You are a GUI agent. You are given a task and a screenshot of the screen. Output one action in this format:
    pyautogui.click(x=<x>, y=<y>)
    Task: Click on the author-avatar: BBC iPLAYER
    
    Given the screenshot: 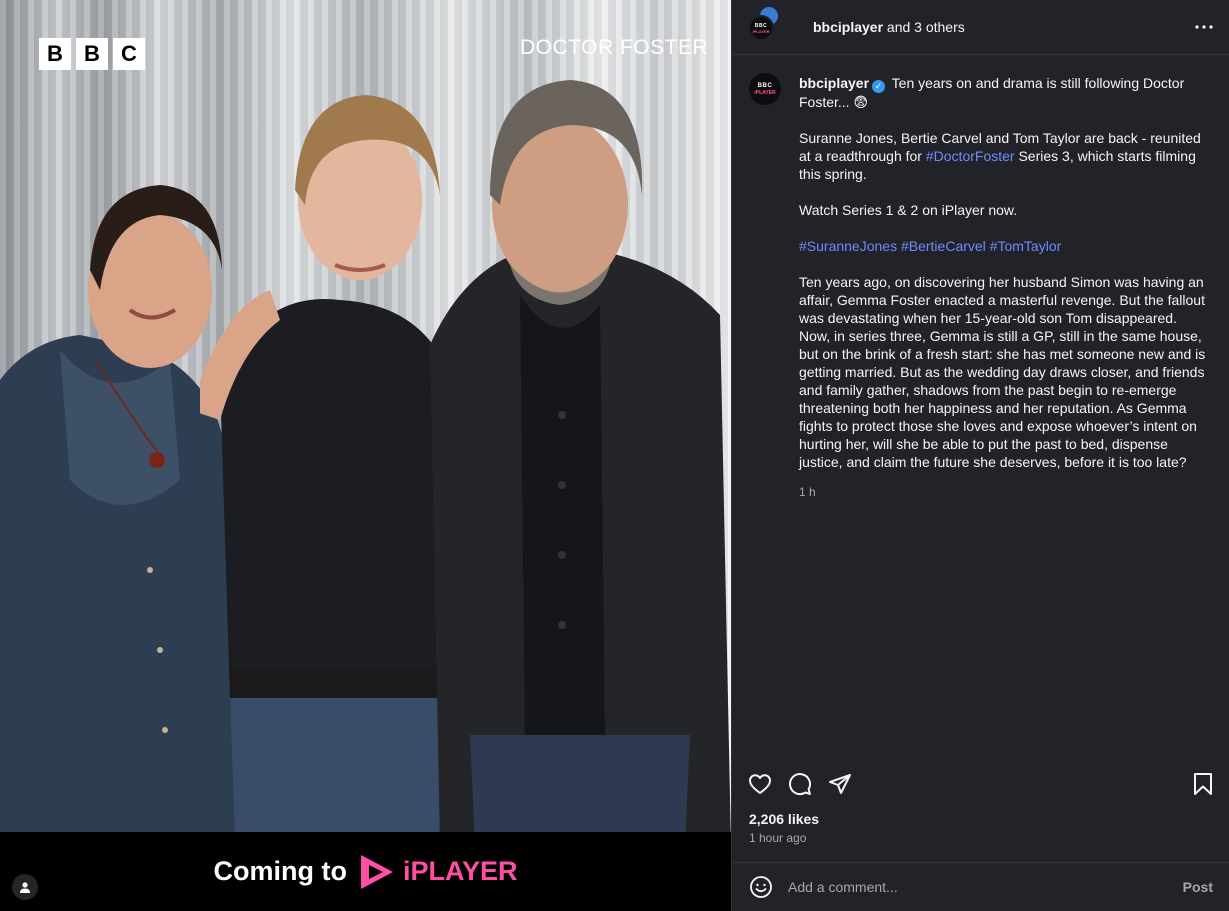 What is the action you would take?
    pyautogui.click(x=761, y=28)
    